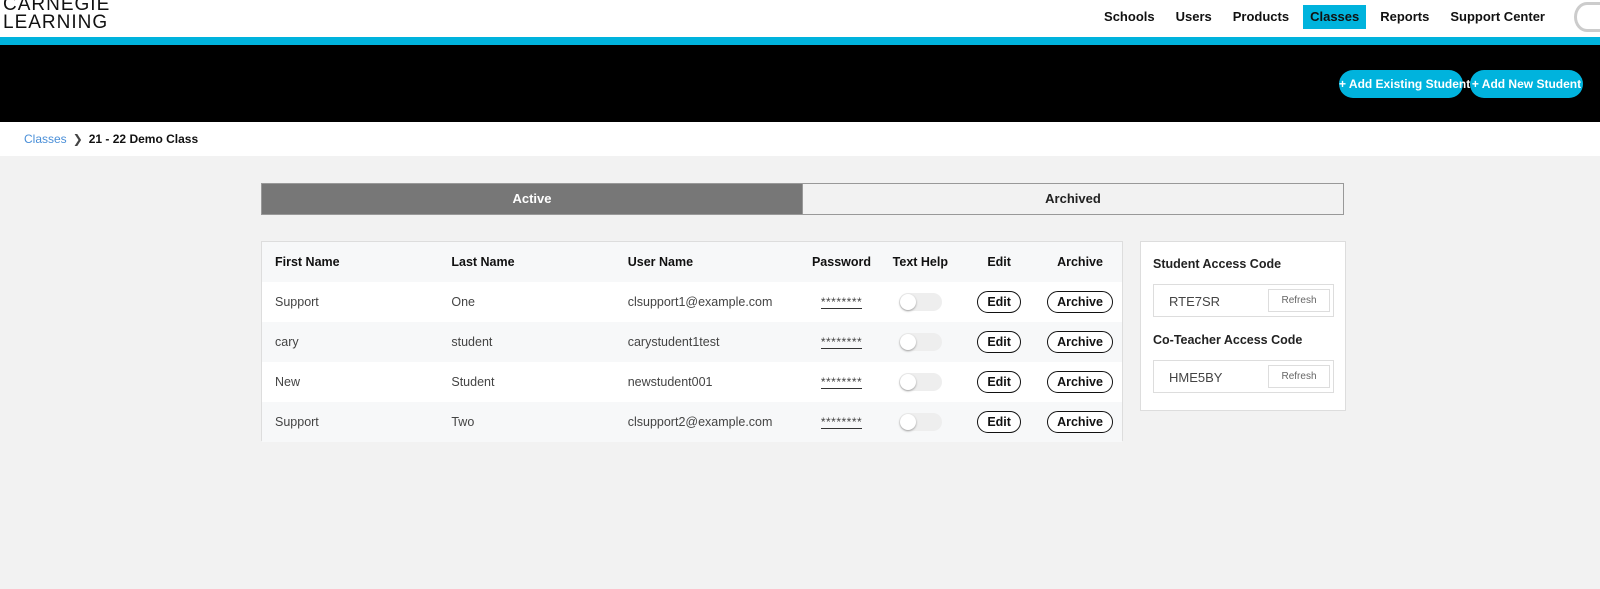  Describe the element at coordinates (288, 382) in the screenshot. I see `first-name-cell: New` at that location.